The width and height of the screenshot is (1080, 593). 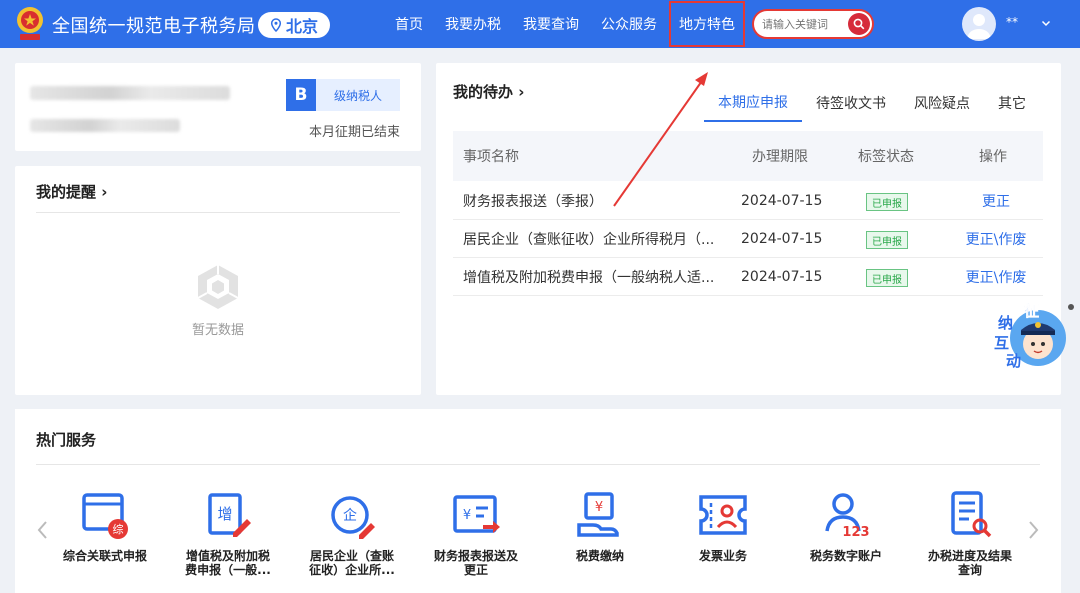 I want to click on col-status: 标签状态, so click(x=886, y=157).